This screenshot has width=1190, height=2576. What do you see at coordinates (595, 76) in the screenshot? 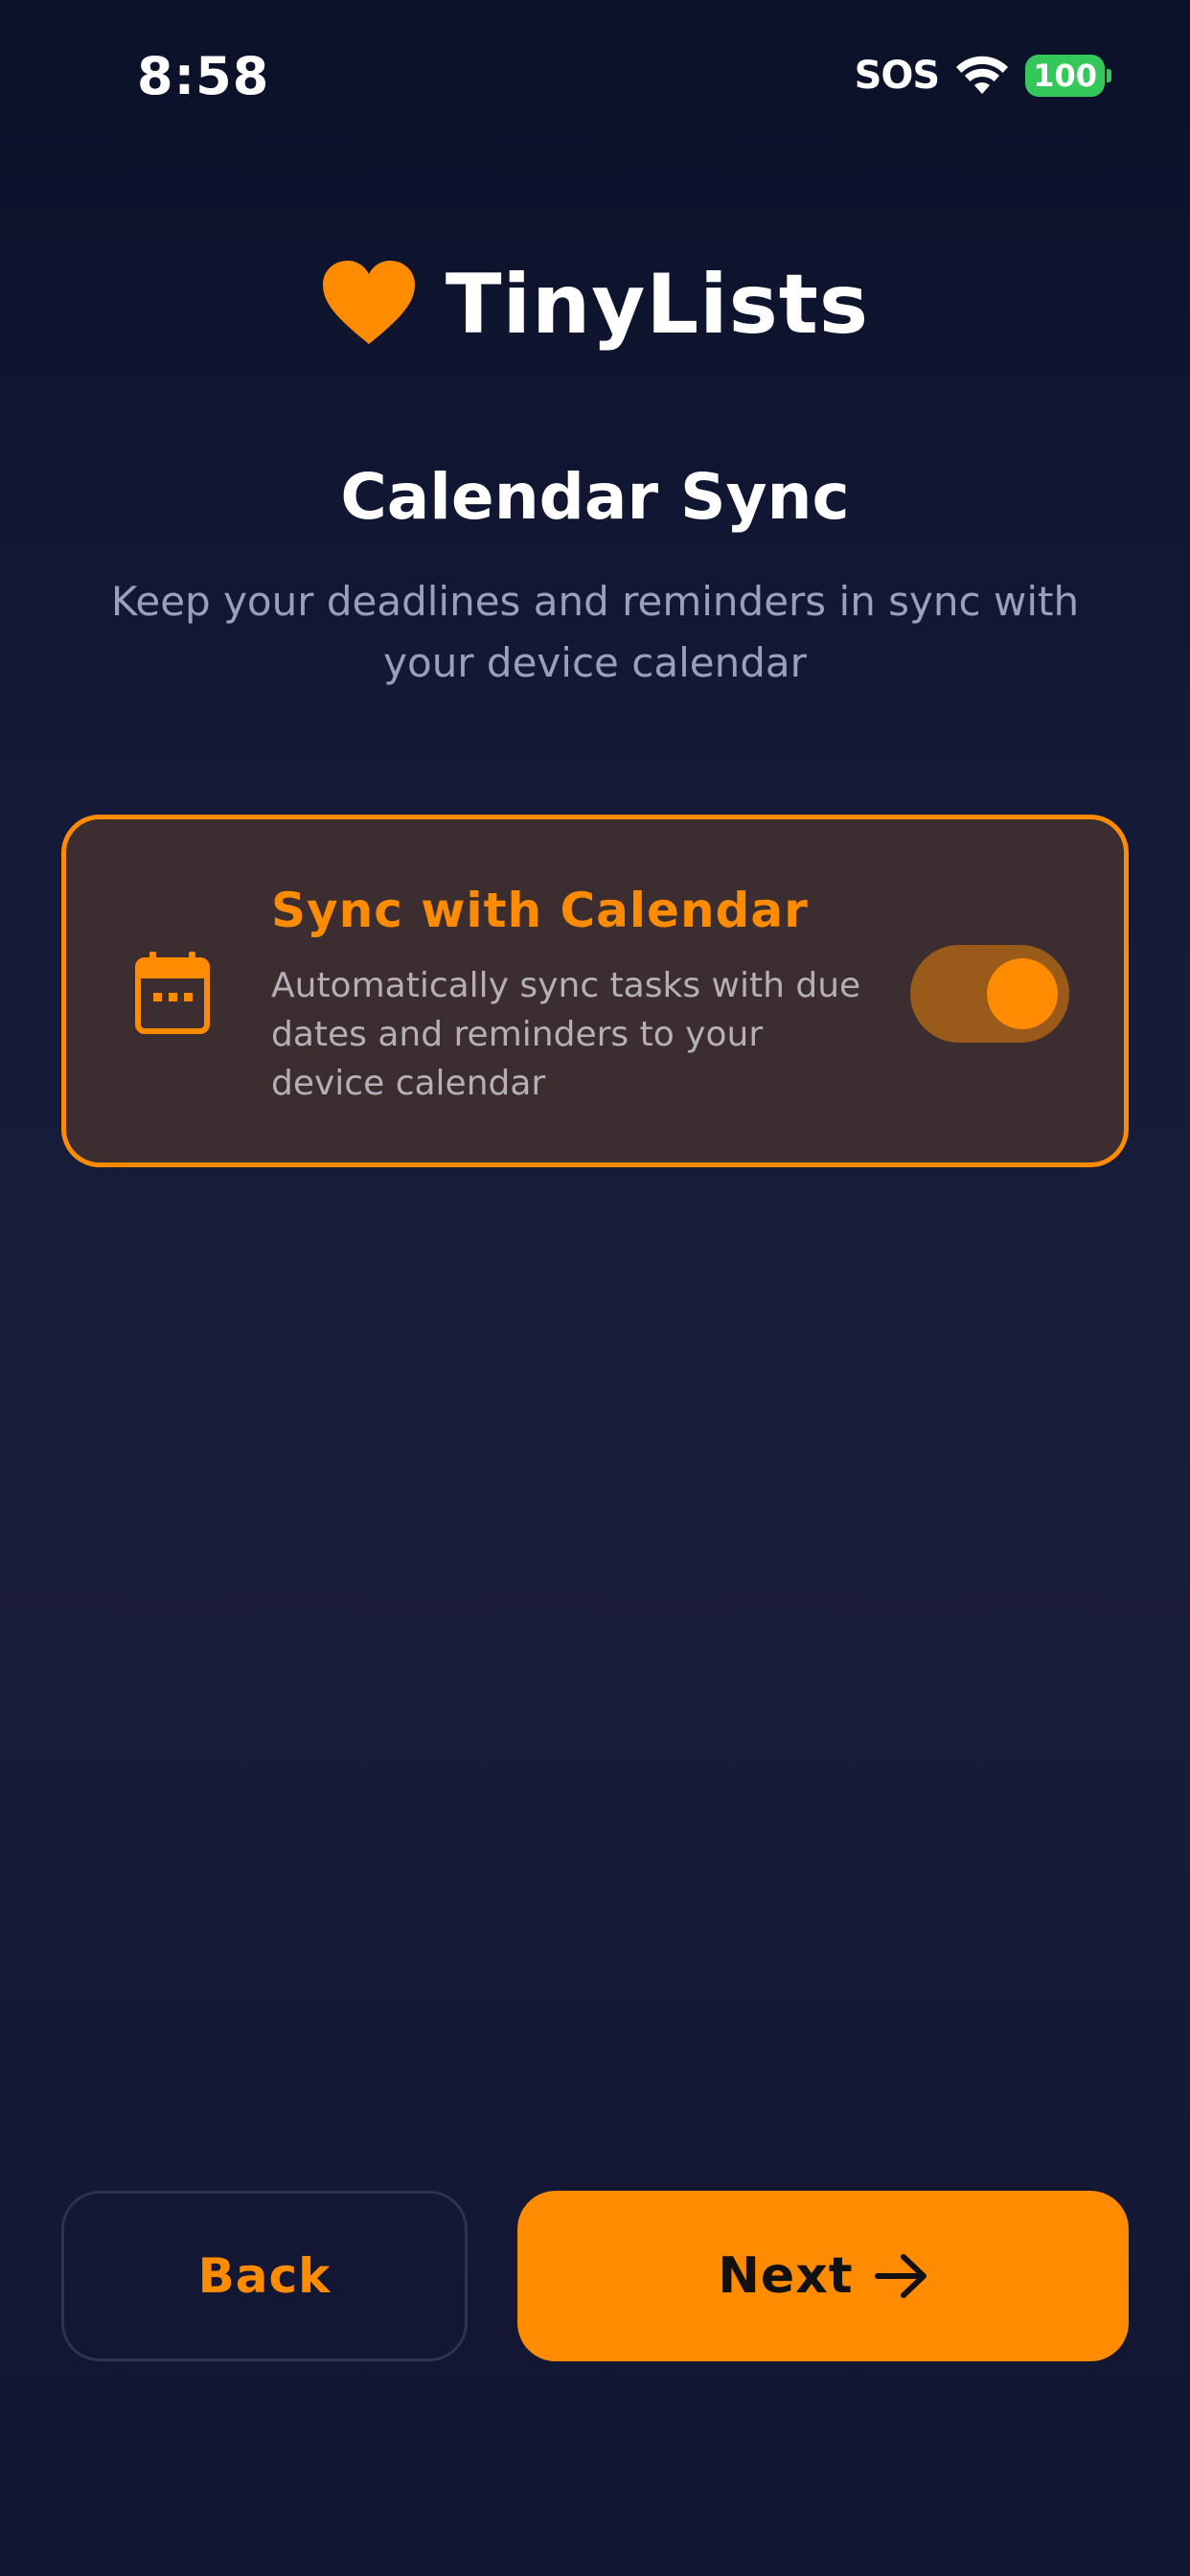
I see `status-bar: 8:58 SOS 100` at bounding box center [595, 76].